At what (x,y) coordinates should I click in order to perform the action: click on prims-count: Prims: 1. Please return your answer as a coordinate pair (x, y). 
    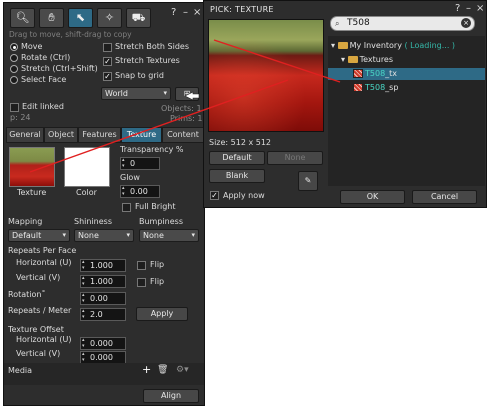
    Looking at the image, I should click on (186, 118).